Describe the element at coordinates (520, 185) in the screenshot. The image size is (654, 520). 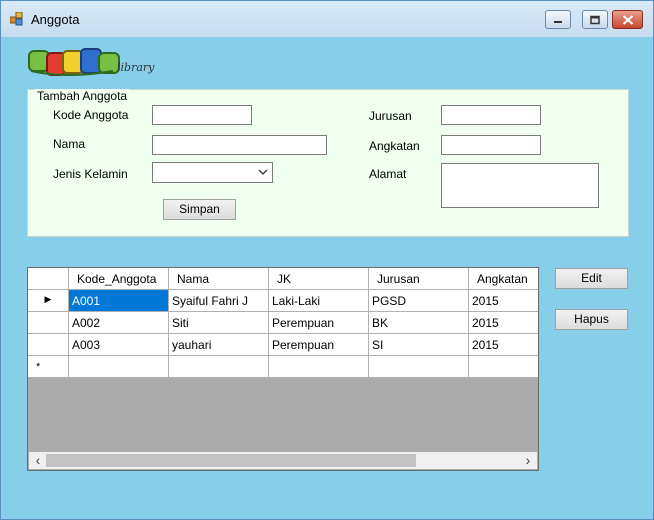
I see `alamat-textarea` at that location.